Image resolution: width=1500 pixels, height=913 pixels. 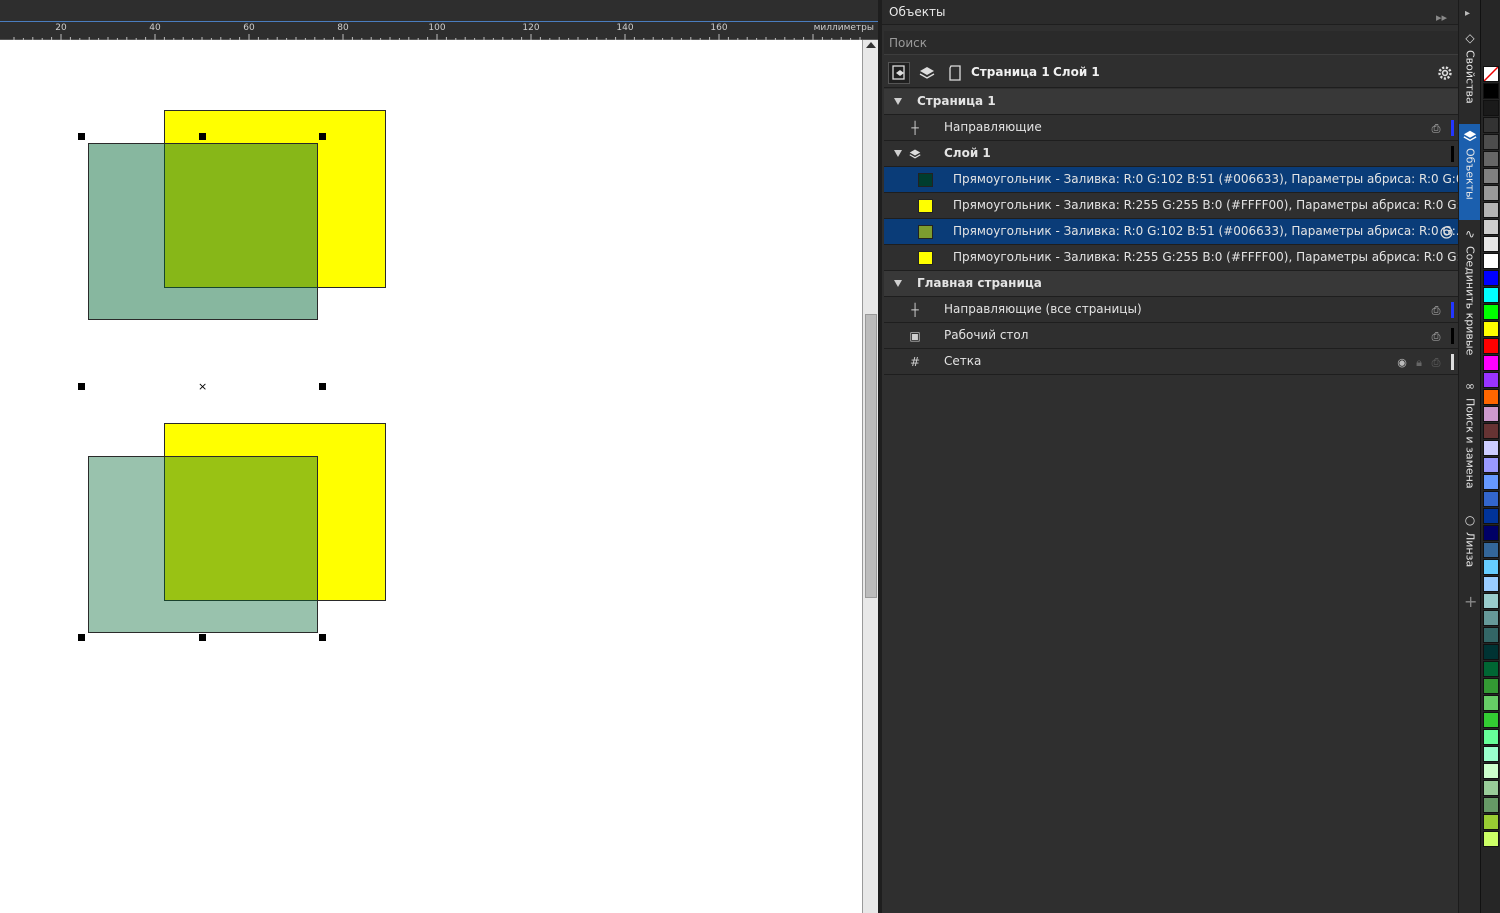 What do you see at coordinates (871, 45) in the screenshot?
I see `scroll-up-arrow-icon` at bounding box center [871, 45].